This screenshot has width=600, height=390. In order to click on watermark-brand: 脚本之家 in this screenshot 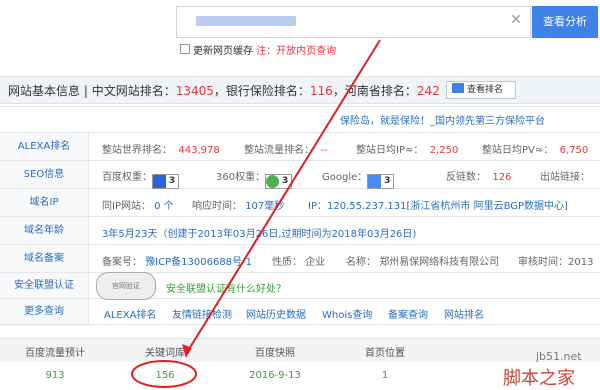, I will do `click(539, 378)`.